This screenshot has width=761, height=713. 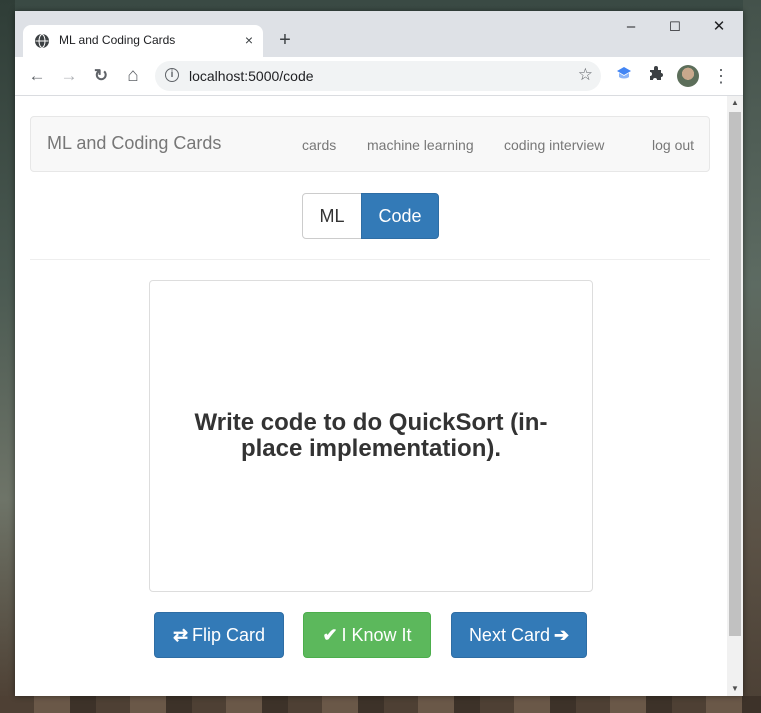 I want to click on tab-title: ML and Coding Cards, so click(x=117, y=40).